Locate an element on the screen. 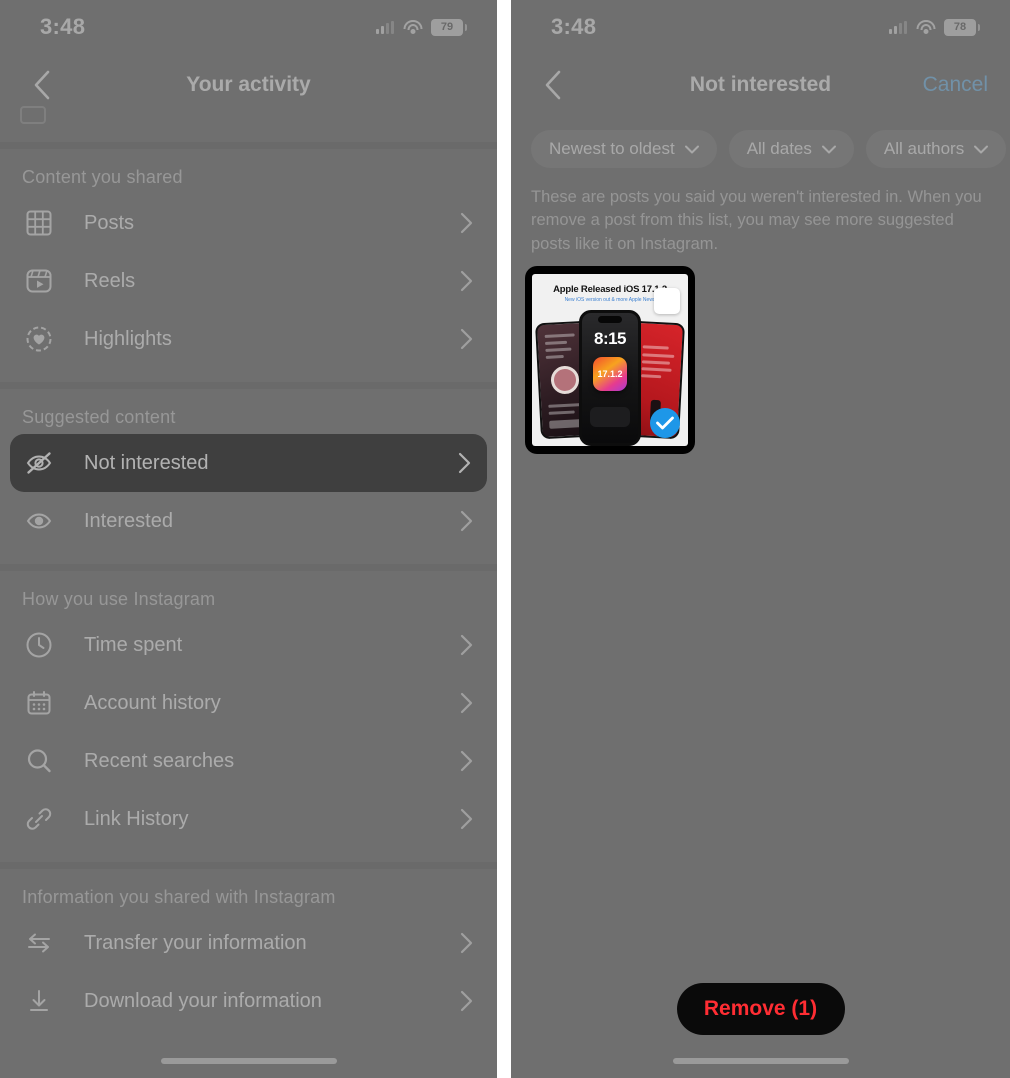 This screenshot has width=1010, height=1078. status-indicators: 78 is located at coordinates (934, 27).